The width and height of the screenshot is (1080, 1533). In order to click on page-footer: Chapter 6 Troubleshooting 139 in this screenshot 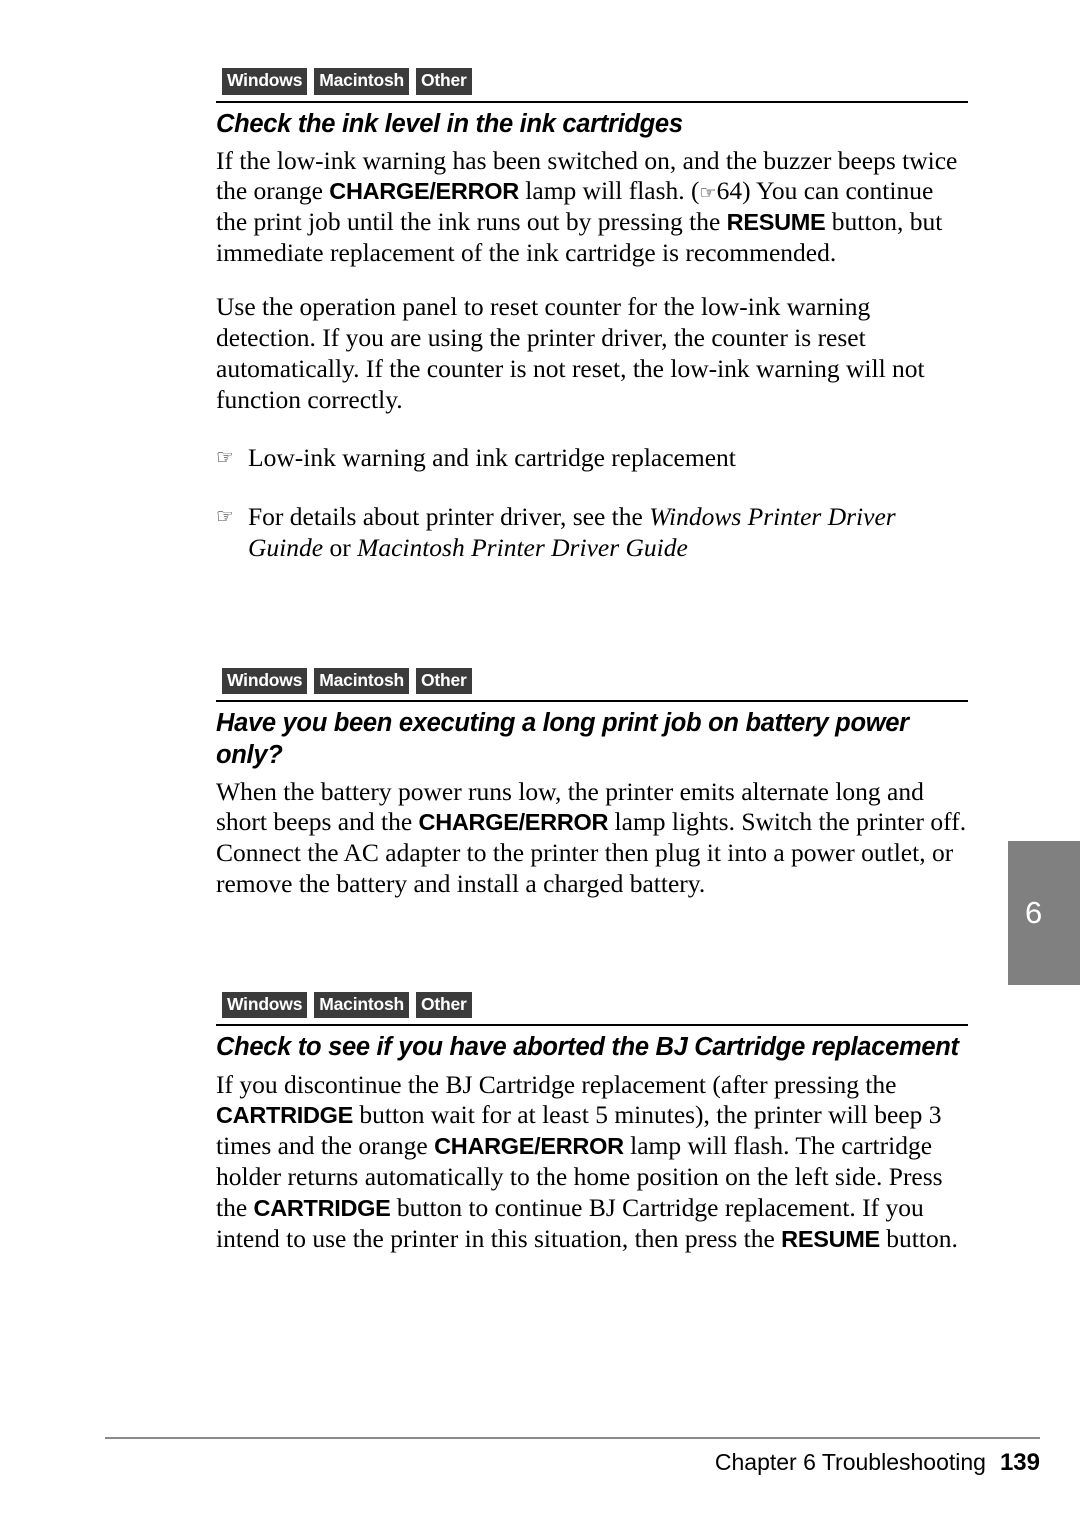, I will do `click(572, 1463)`.